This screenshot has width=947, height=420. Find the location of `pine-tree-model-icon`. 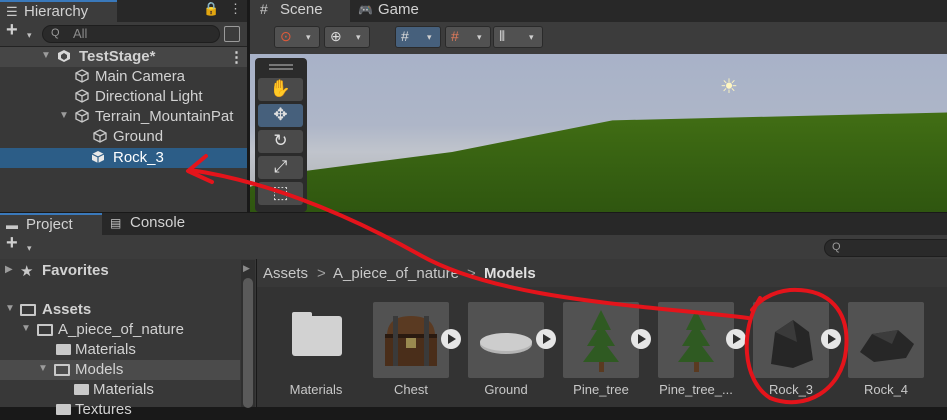

pine-tree-model-icon is located at coordinates (601, 341).